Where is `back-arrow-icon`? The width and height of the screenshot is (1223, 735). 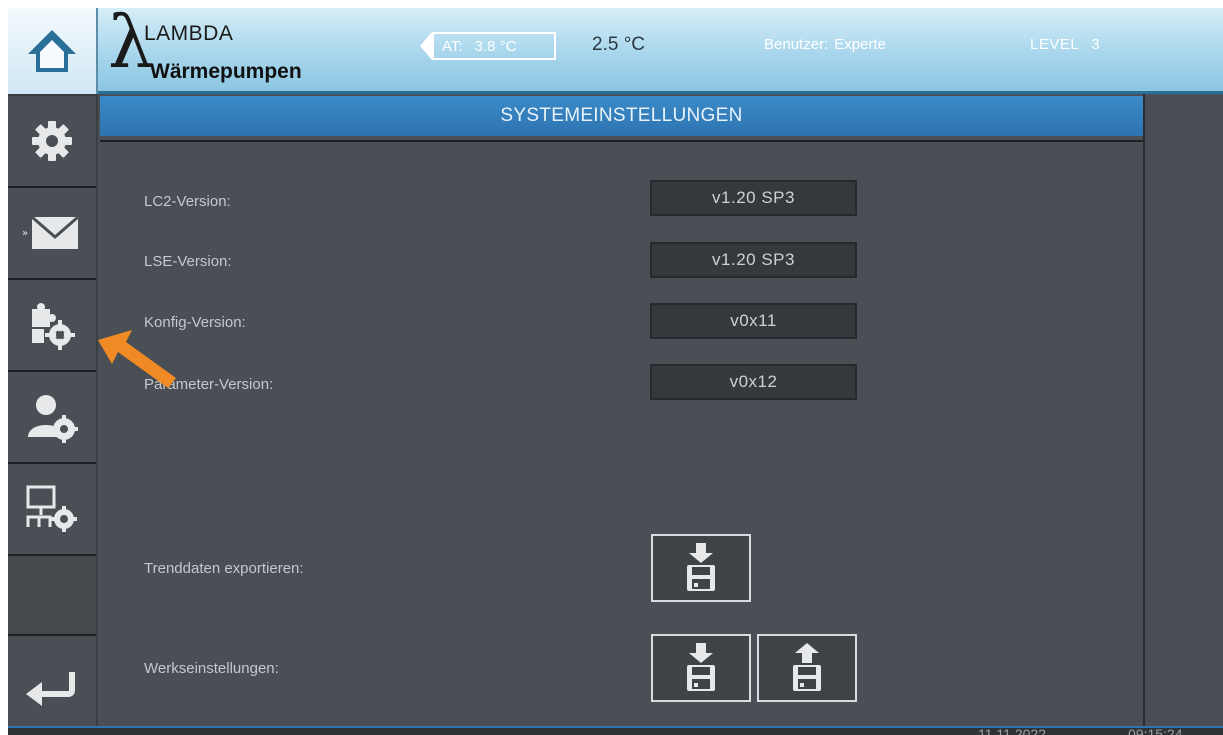
back-arrow-icon is located at coordinates (50, 688).